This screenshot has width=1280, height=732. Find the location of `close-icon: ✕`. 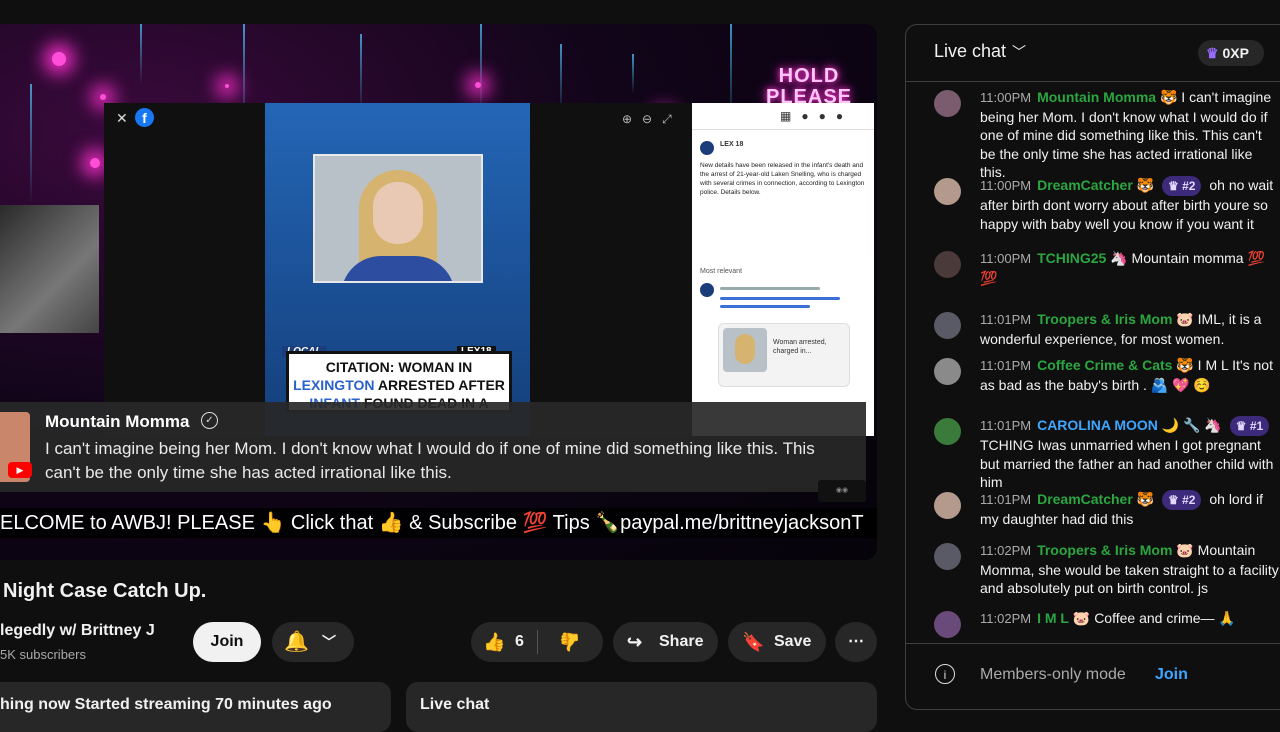

close-icon: ✕ is located at coordinates (122, 118).